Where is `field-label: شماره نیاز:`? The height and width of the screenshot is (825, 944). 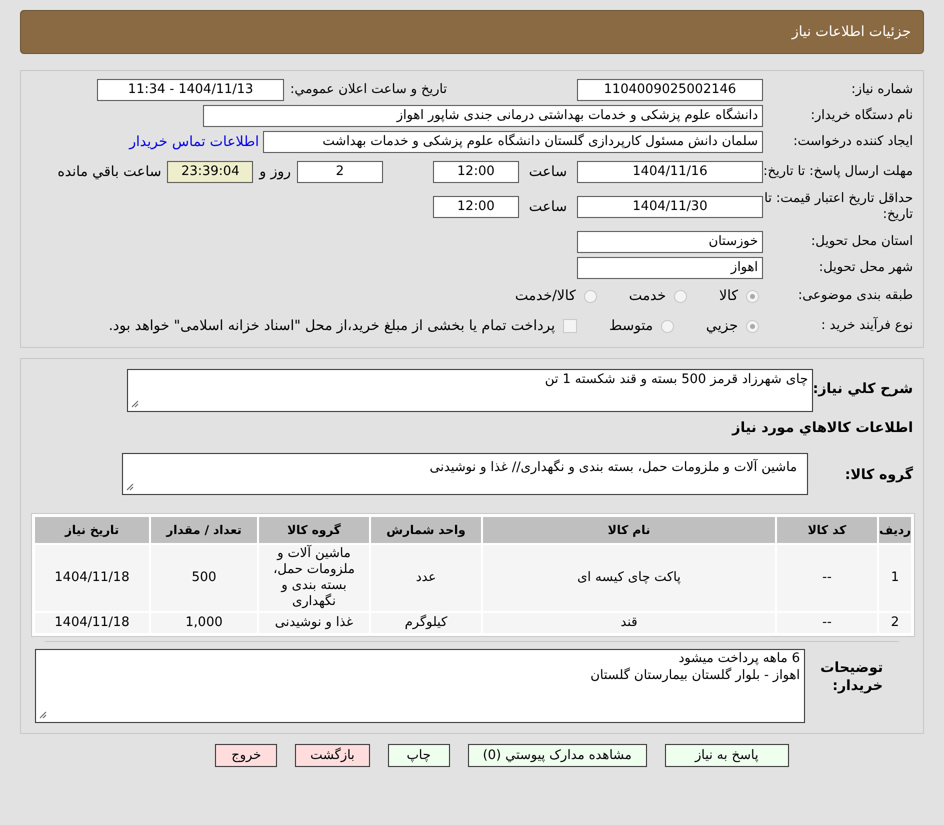 field-label: شماره نیاز: is located at coordinates (881, 90).